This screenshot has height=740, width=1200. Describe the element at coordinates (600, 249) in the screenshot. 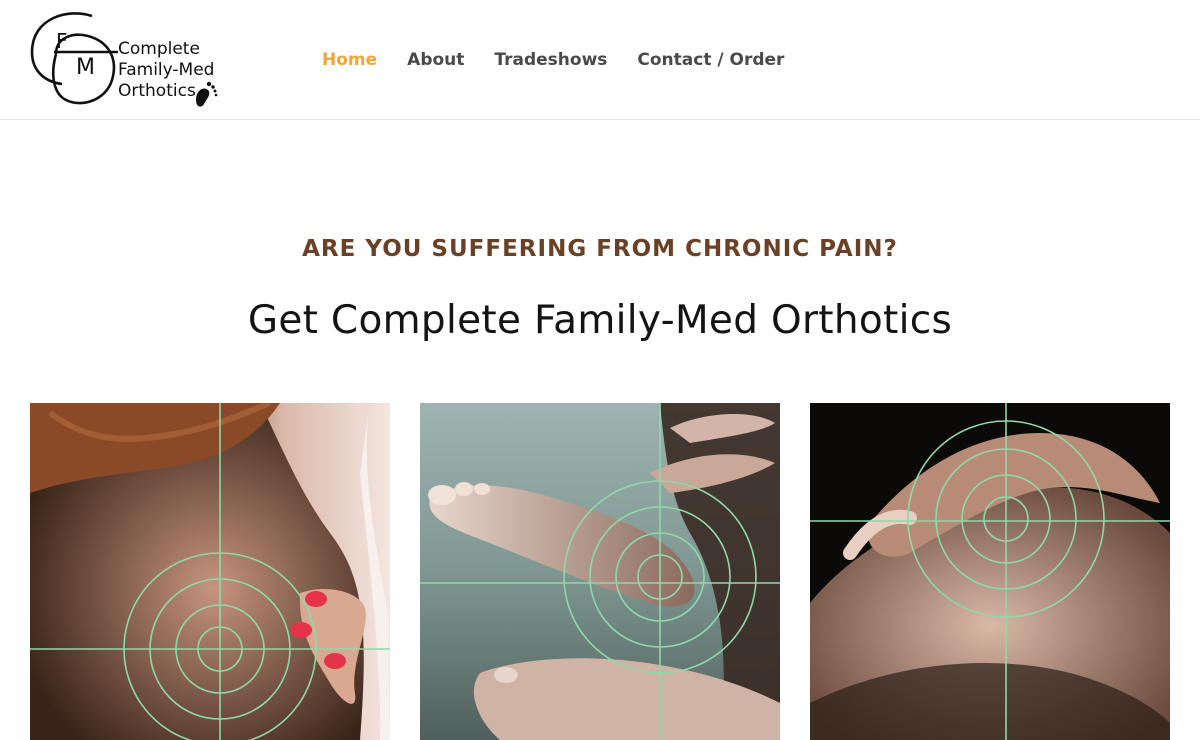

I see `hero-kicker: ARE YOU SUFFERING FROM CHRONIC PAIN?` at that location.